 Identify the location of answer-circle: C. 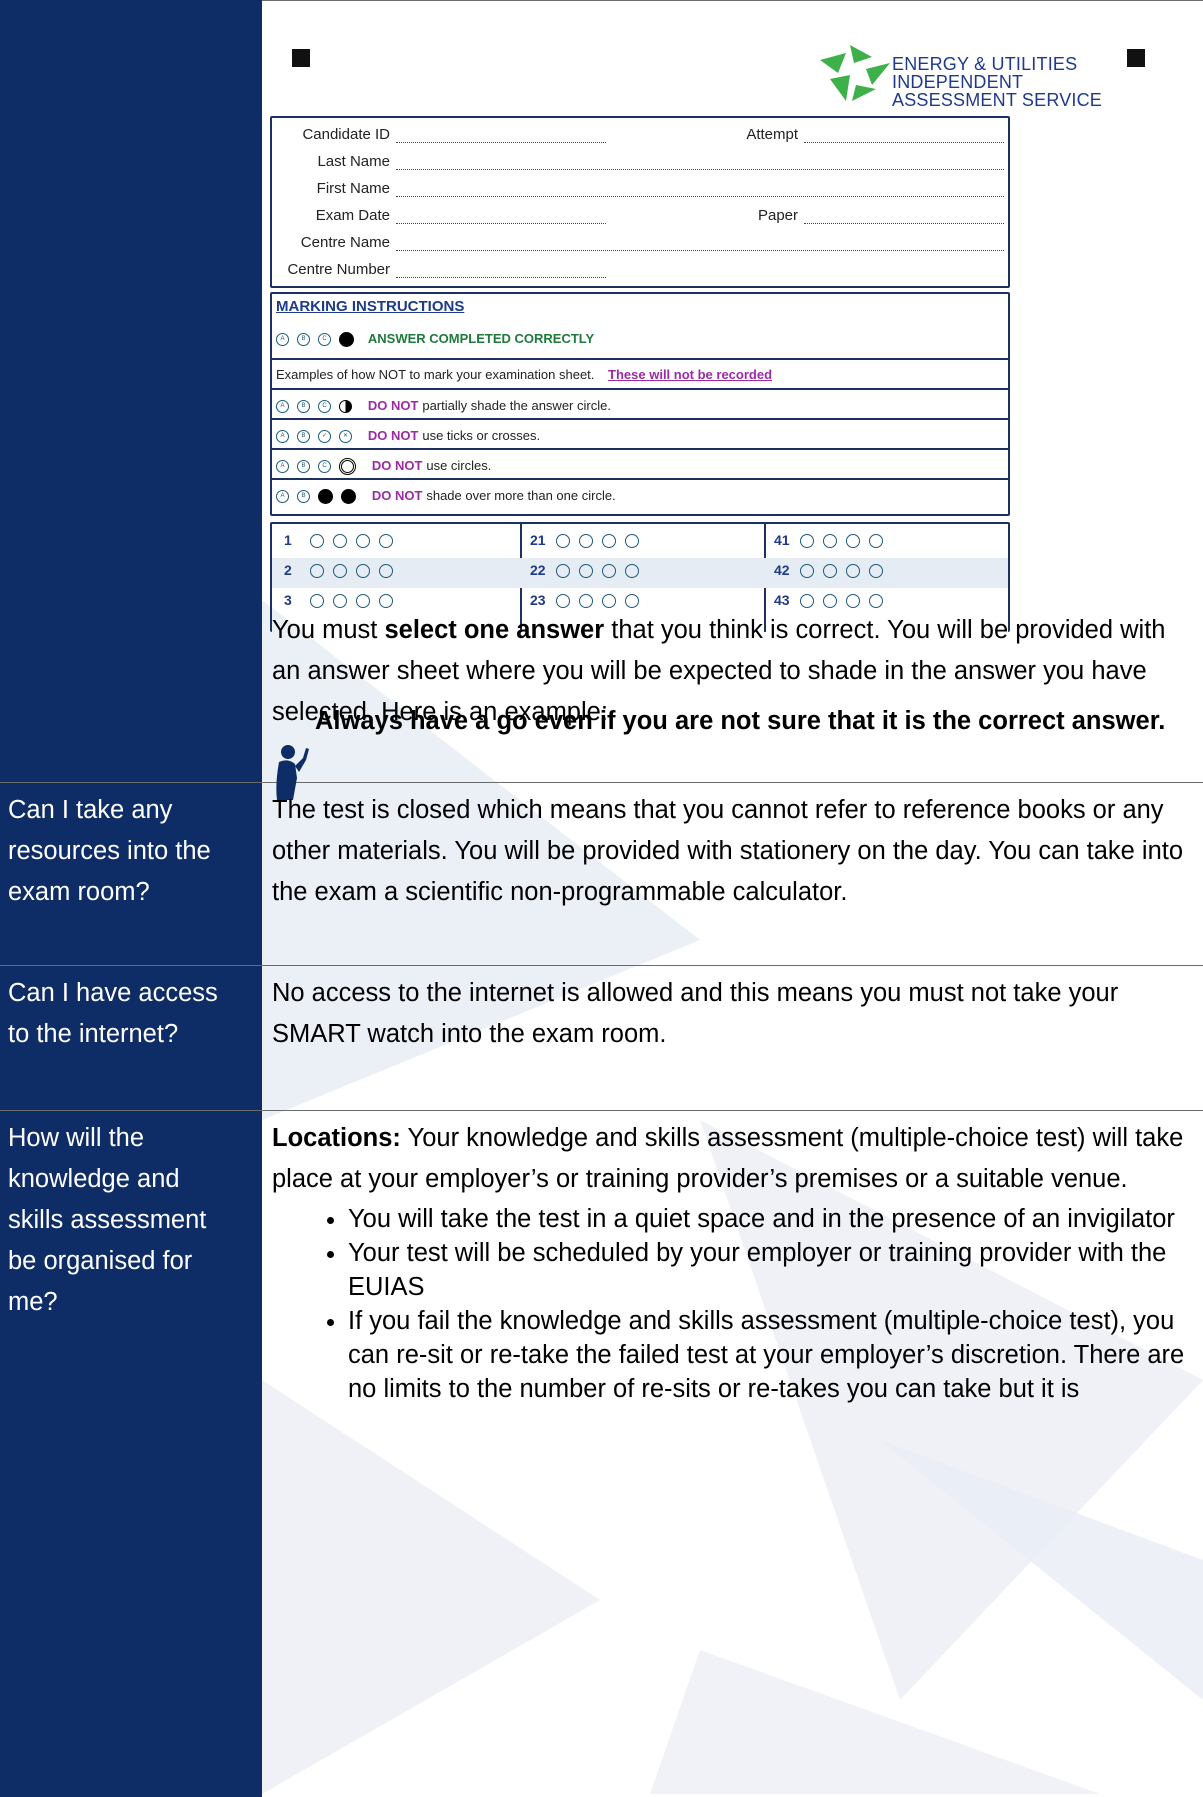
(324, 339).